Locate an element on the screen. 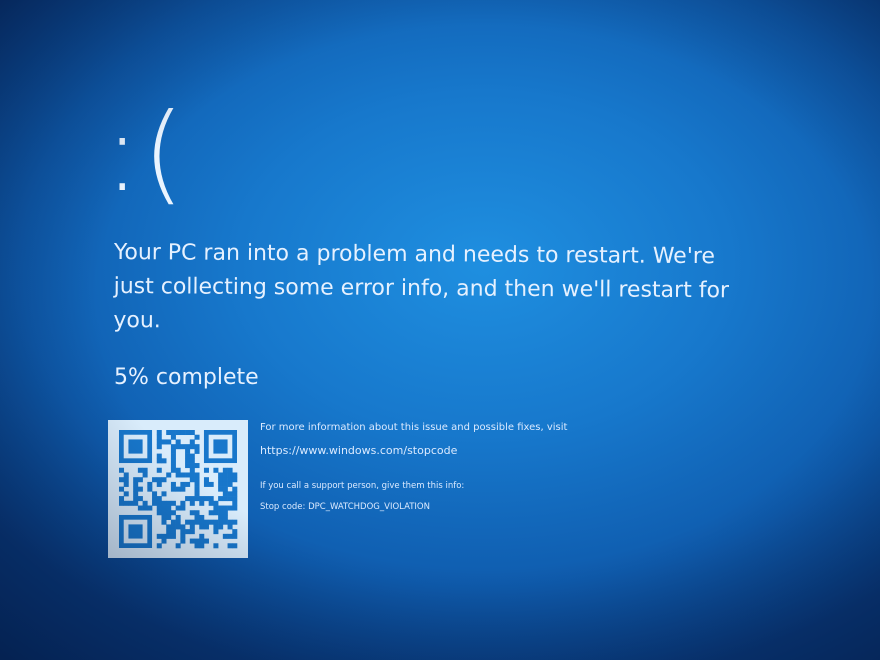 Image resolution: width=880 pixels, height=660 pixels. sad-face-icon: :( is located at coordinates (145, 153).